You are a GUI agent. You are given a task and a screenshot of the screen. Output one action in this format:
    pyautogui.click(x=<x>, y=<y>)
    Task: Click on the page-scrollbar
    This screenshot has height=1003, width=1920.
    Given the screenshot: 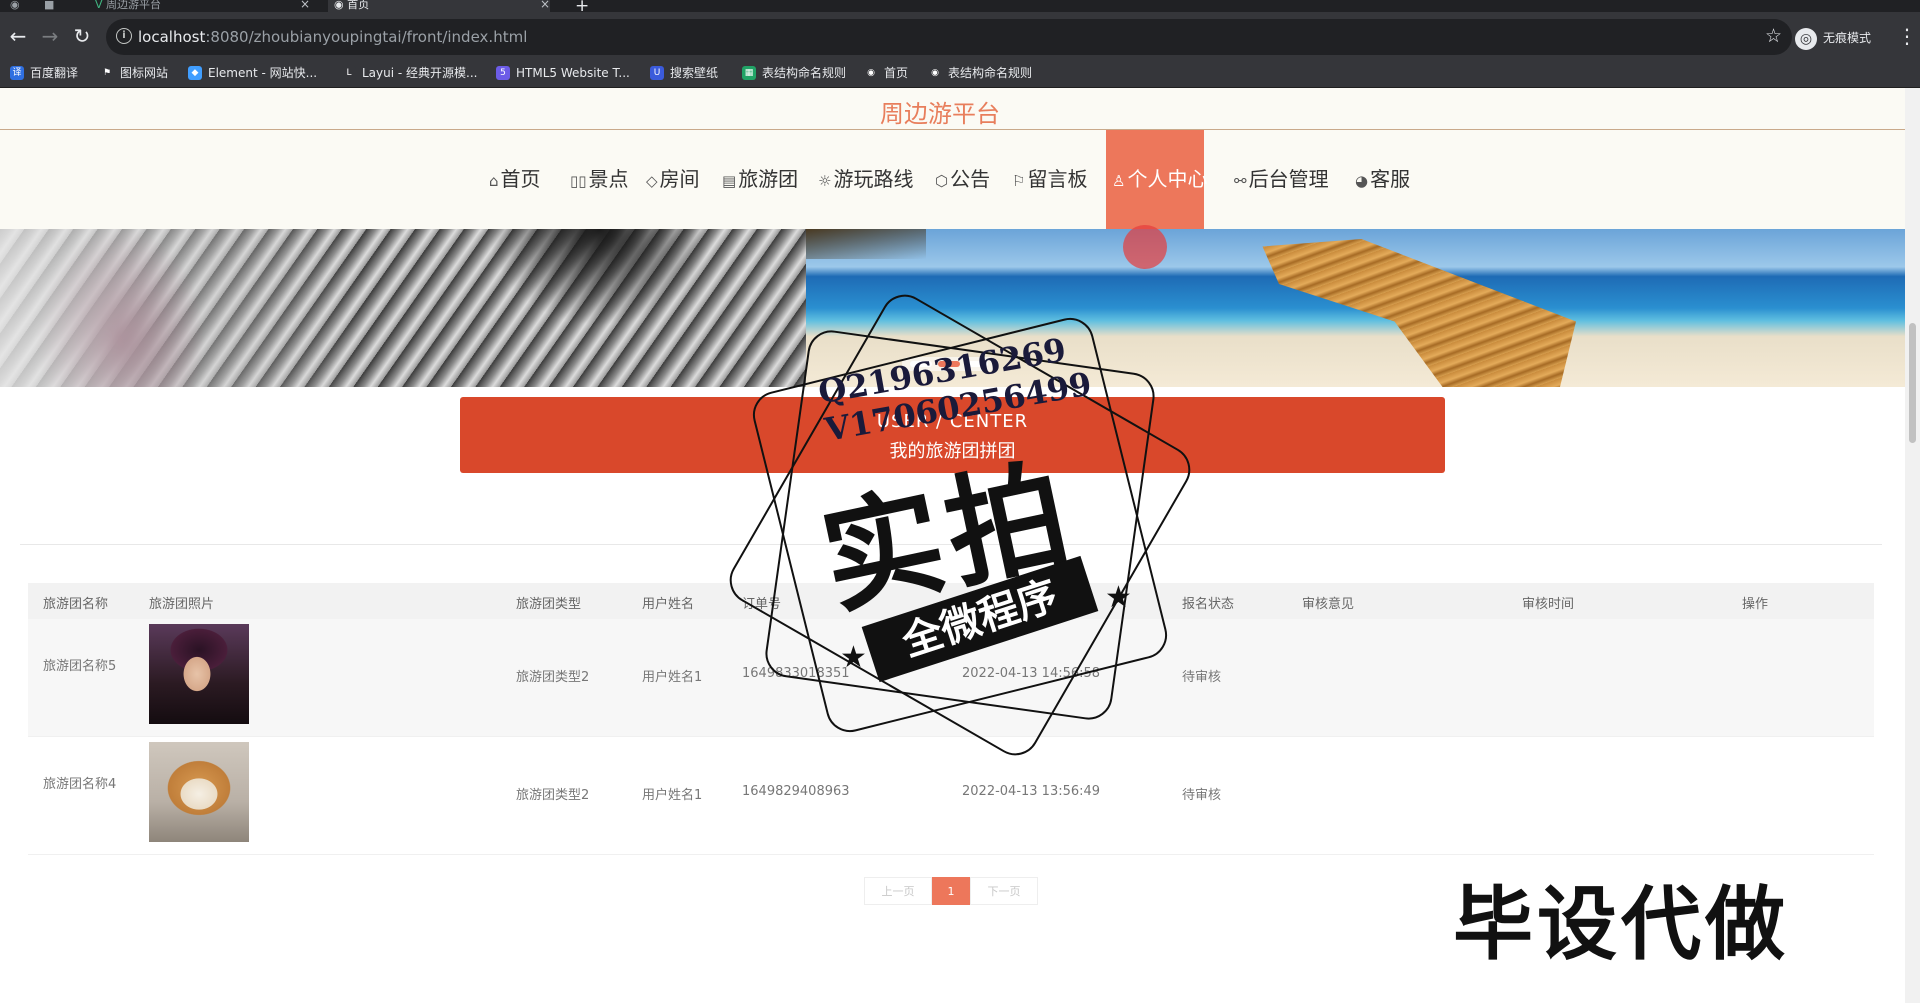 What is the action you would take?
    pyautogui.click(x=1912, y=545)
    